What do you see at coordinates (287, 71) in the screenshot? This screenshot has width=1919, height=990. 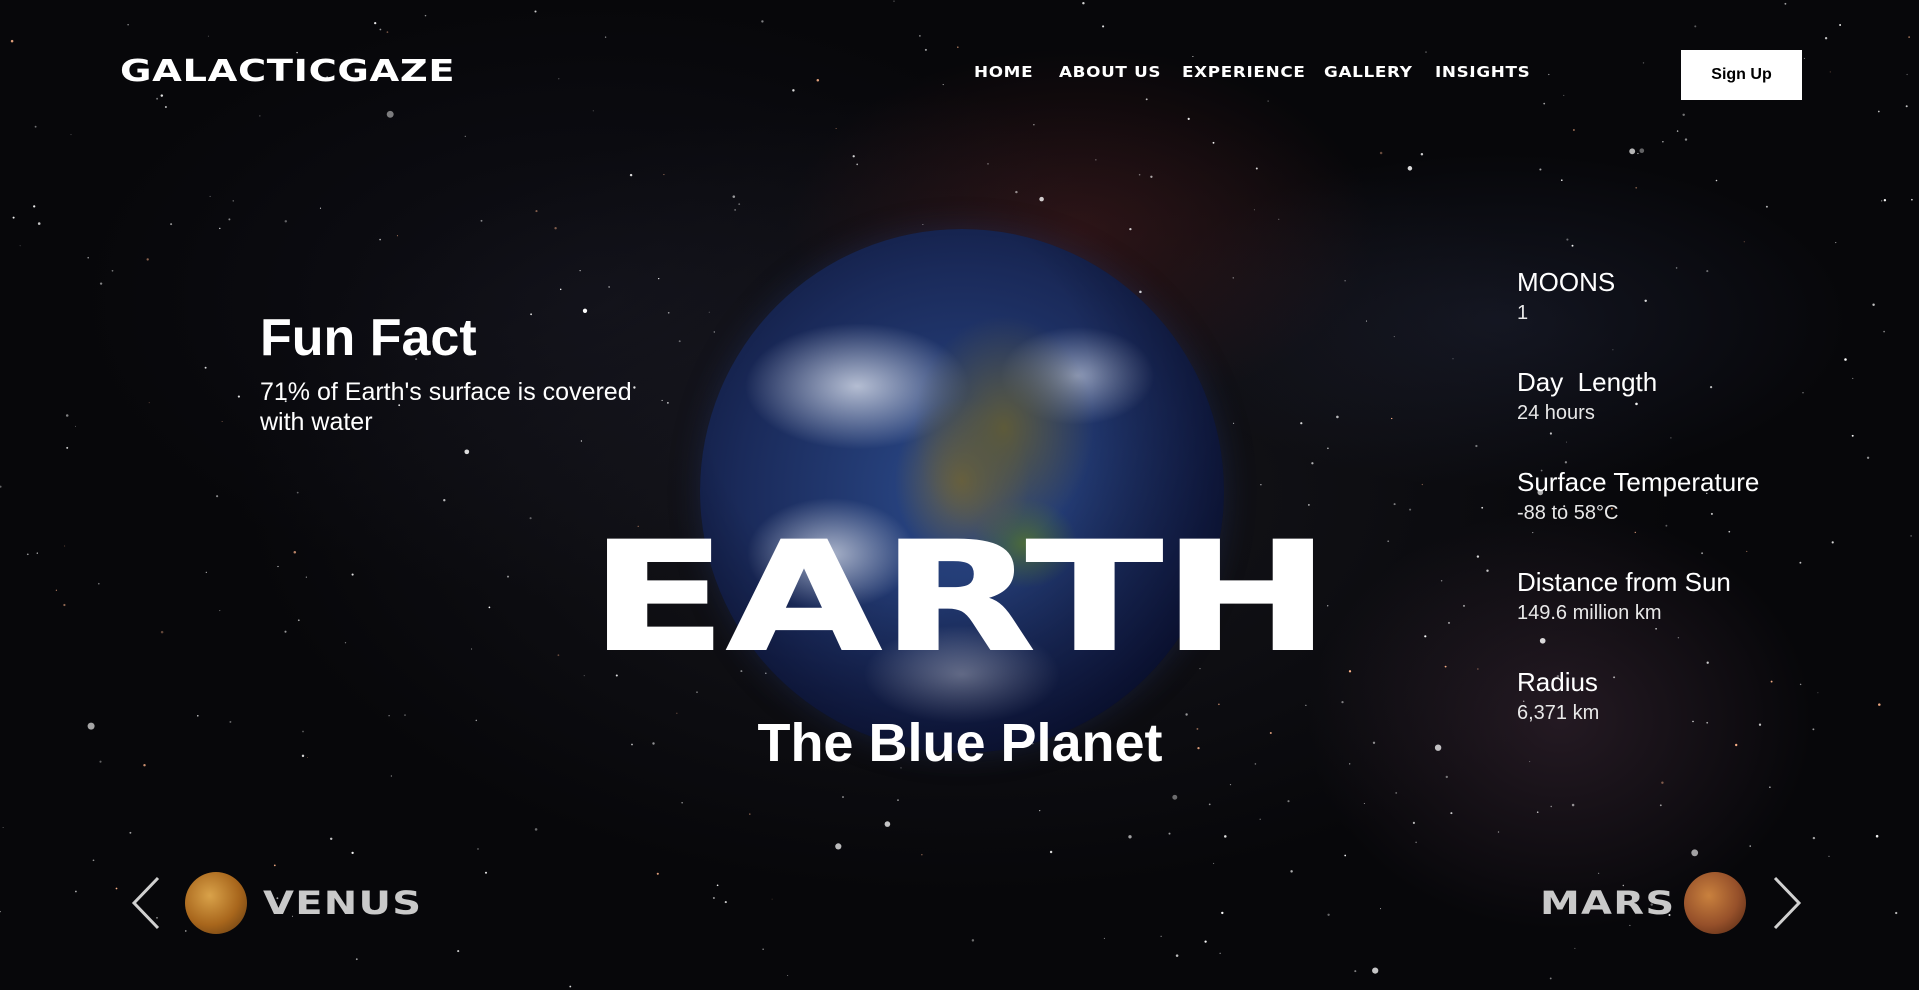 I see `brand-logo: GALACTICGAZE` at bounding box center [287, 71].